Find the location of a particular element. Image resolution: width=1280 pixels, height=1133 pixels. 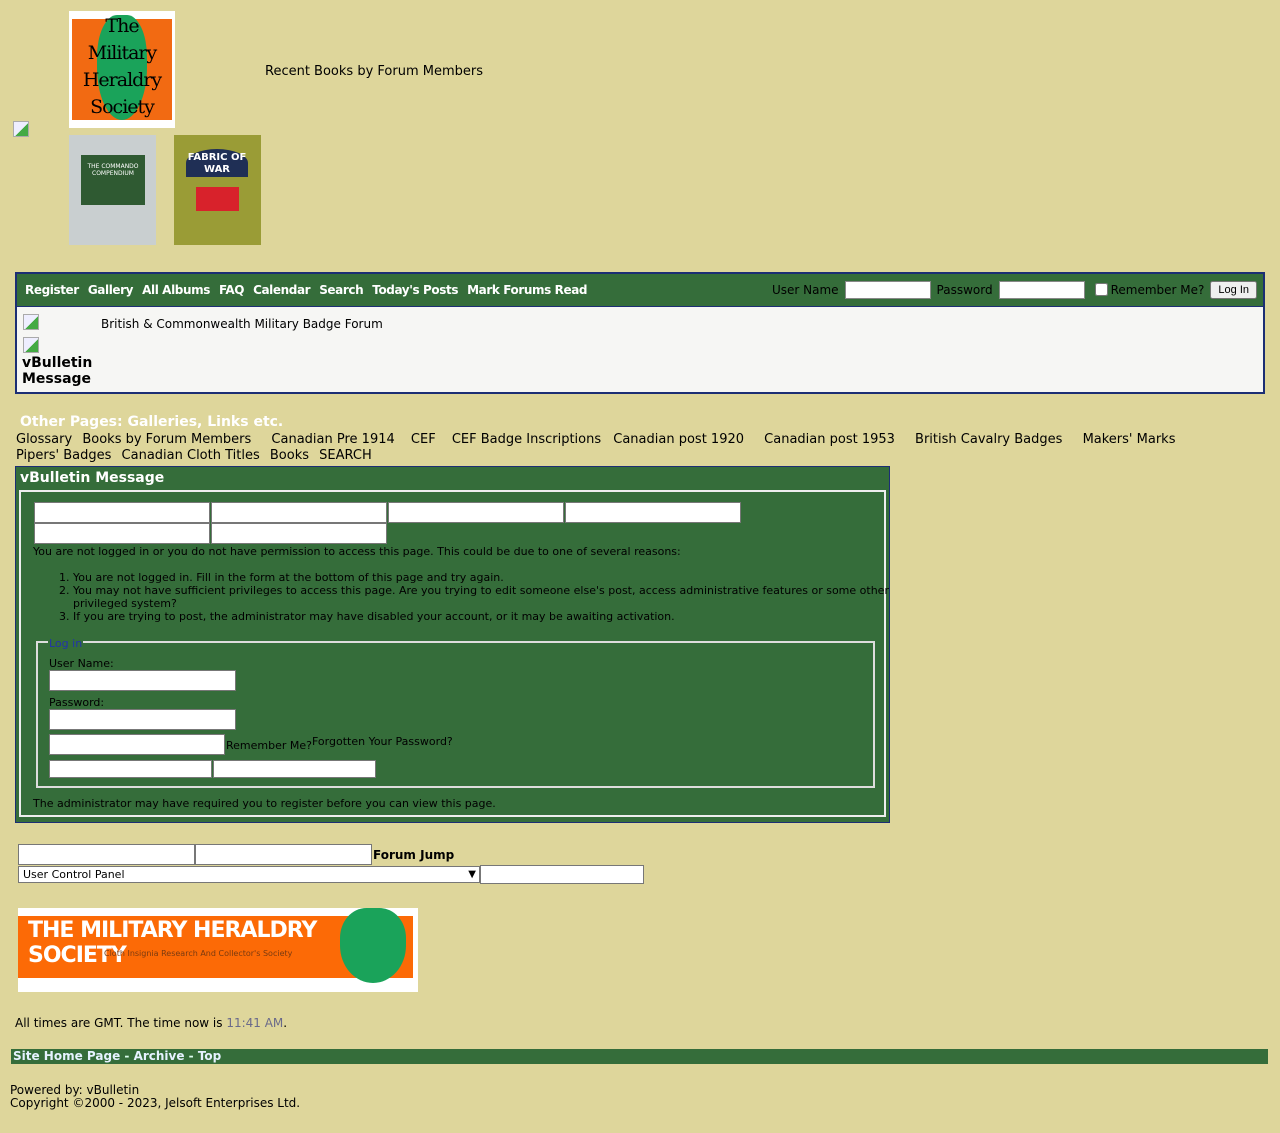

link-canadian-cloth-titles: Canadian Cloth Titles is located at coordinates (191, 455).